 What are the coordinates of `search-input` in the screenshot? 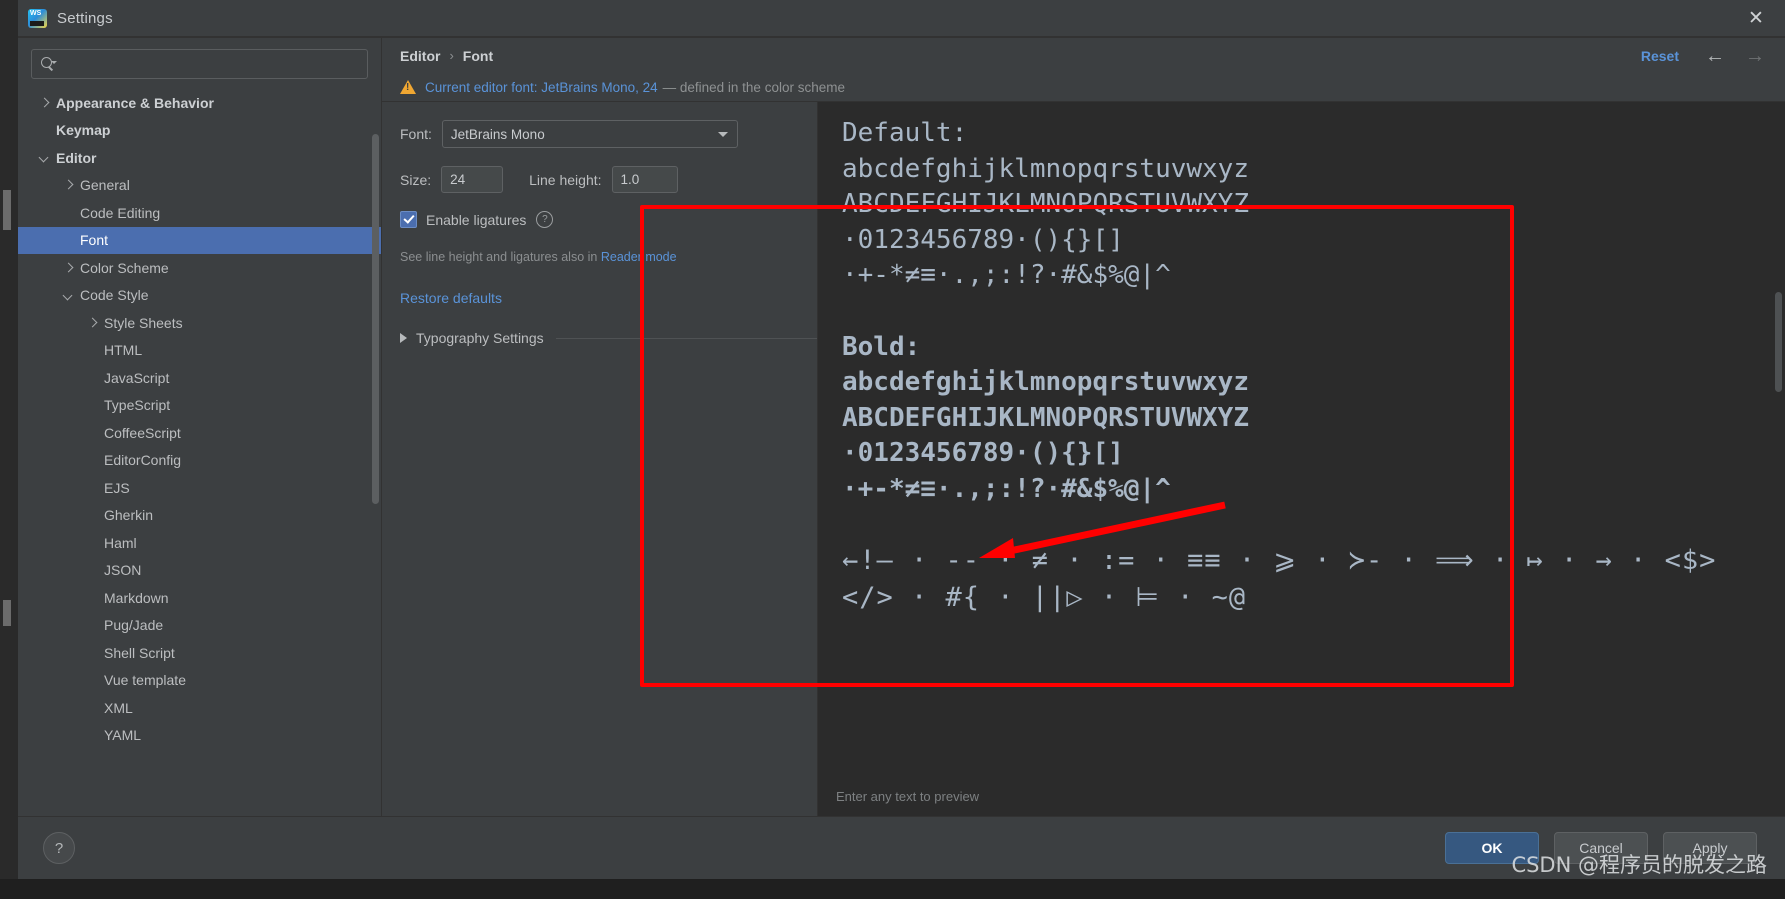 It's located at (207, 64).